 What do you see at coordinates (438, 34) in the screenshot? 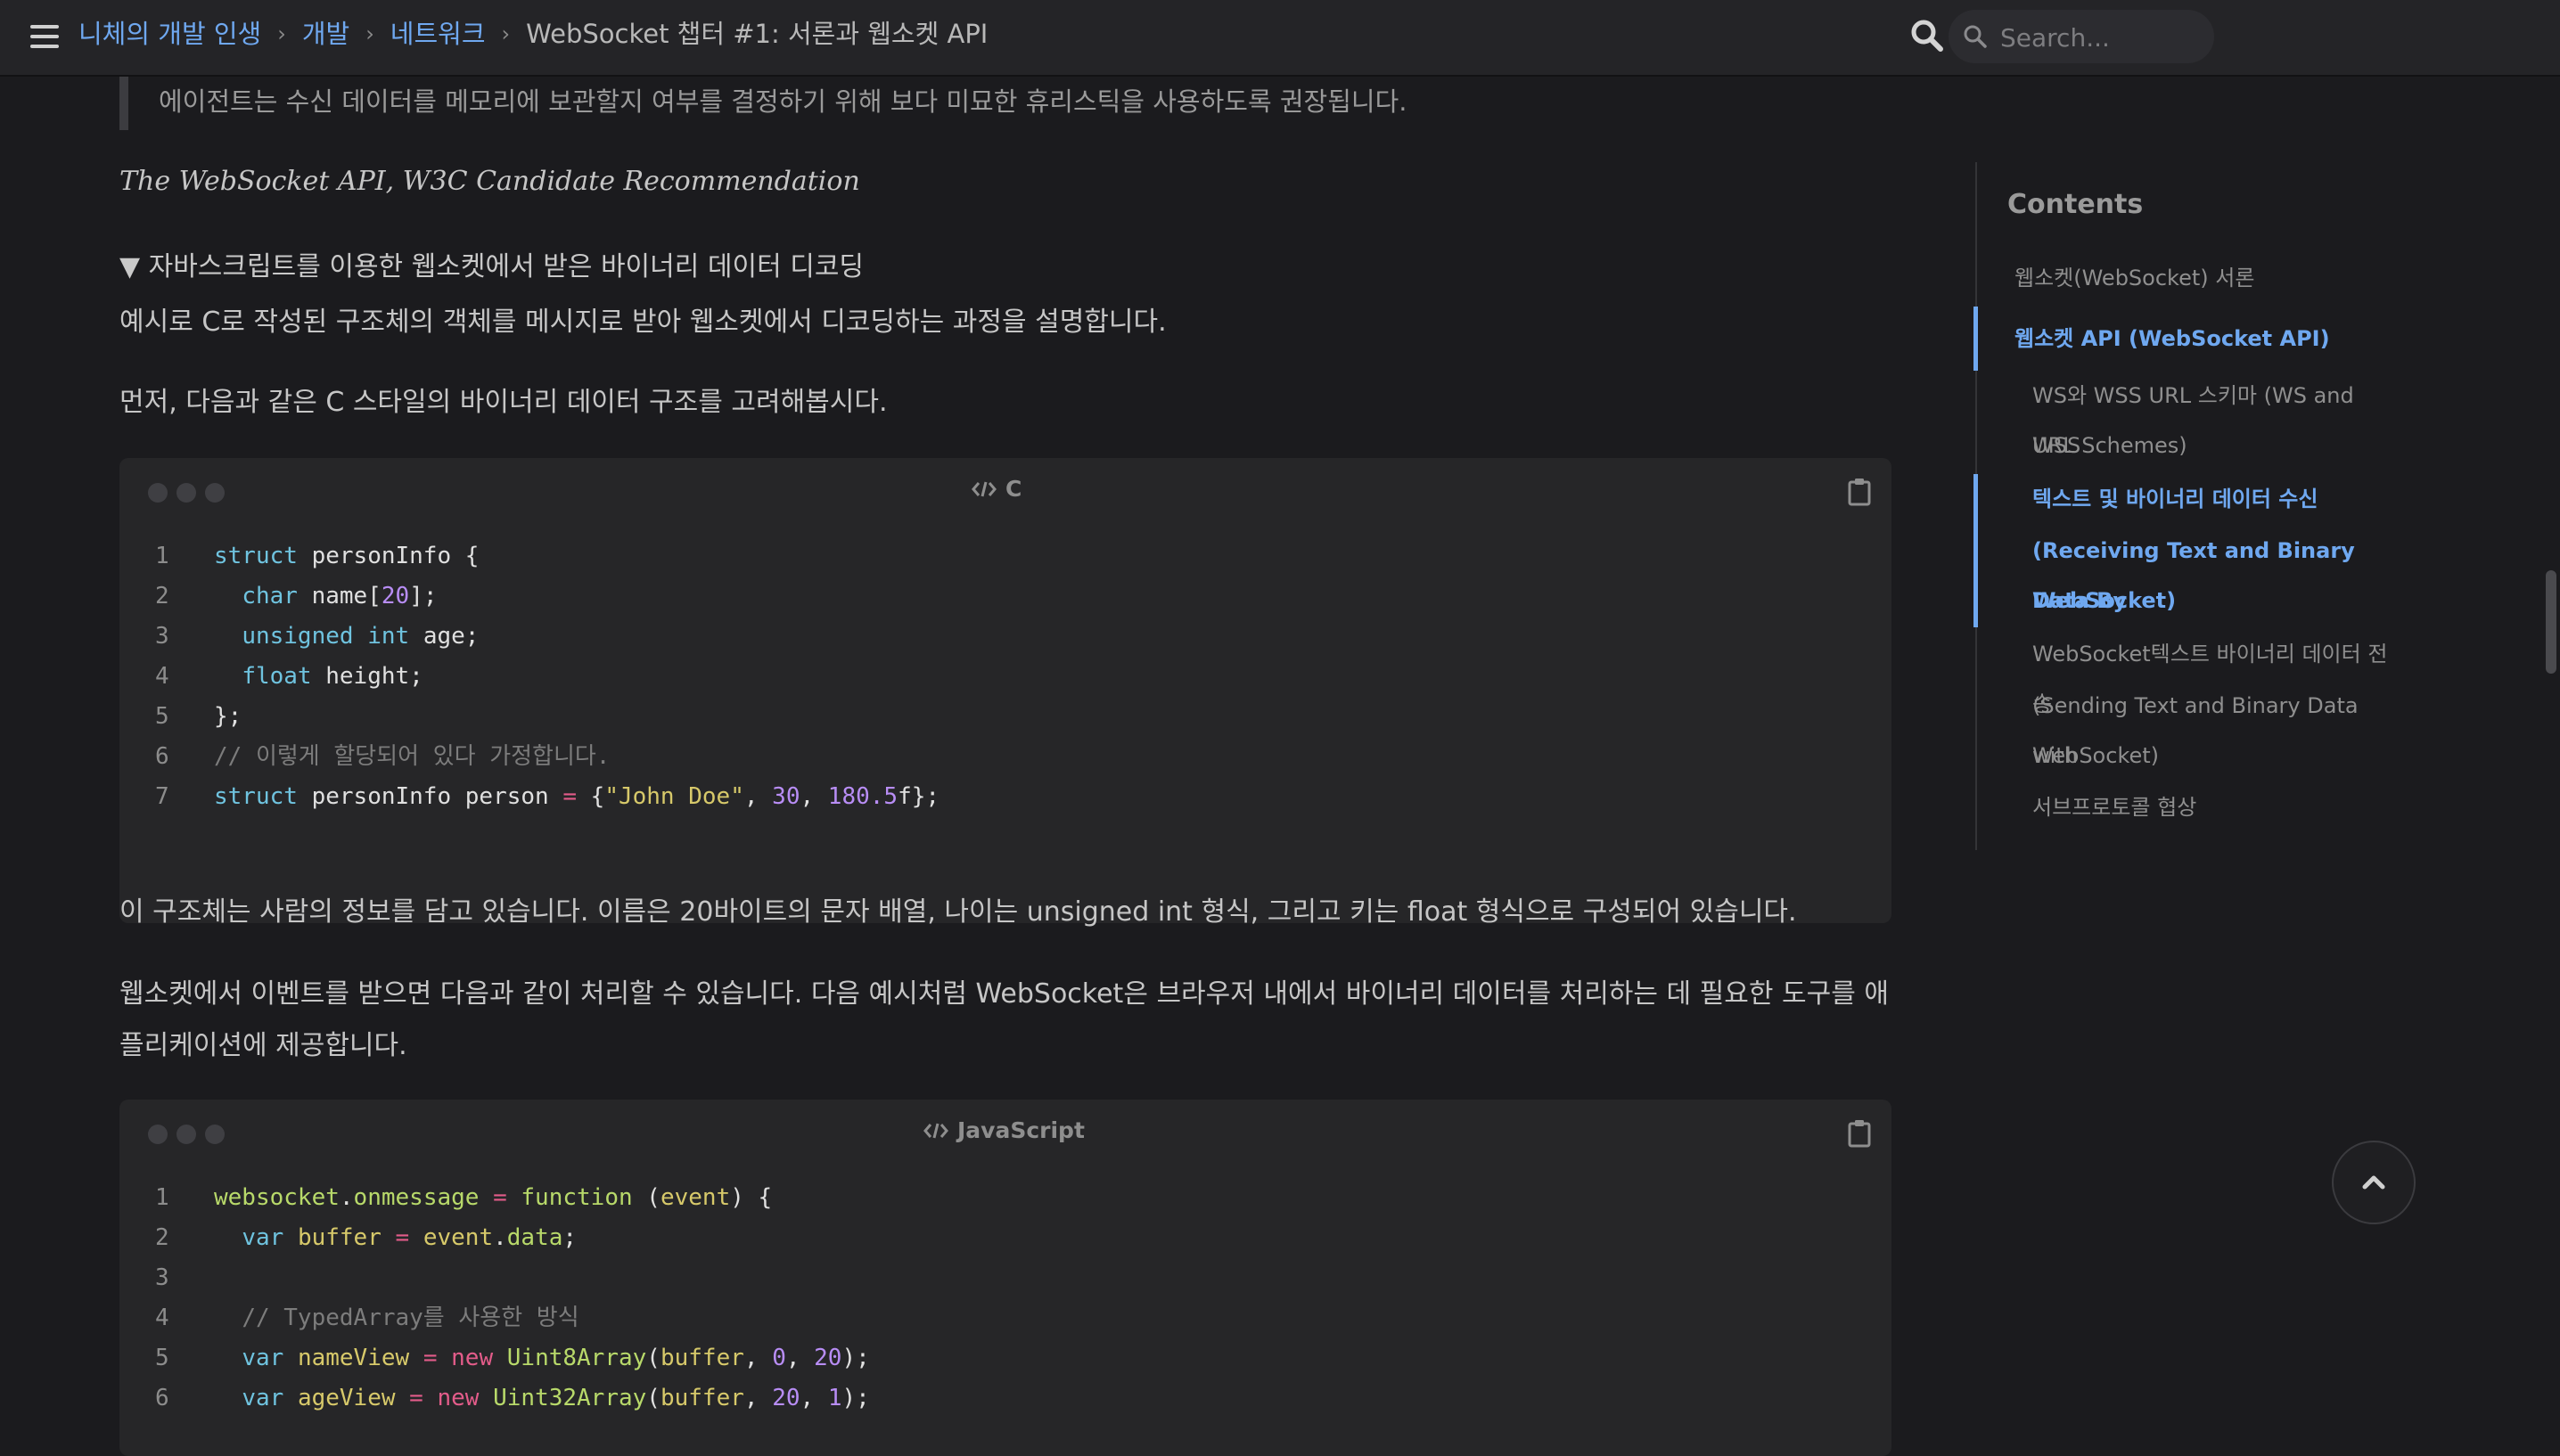
I see `breadcrumb-subcategory-link: 네트워크` at bounding box center [438, 34].